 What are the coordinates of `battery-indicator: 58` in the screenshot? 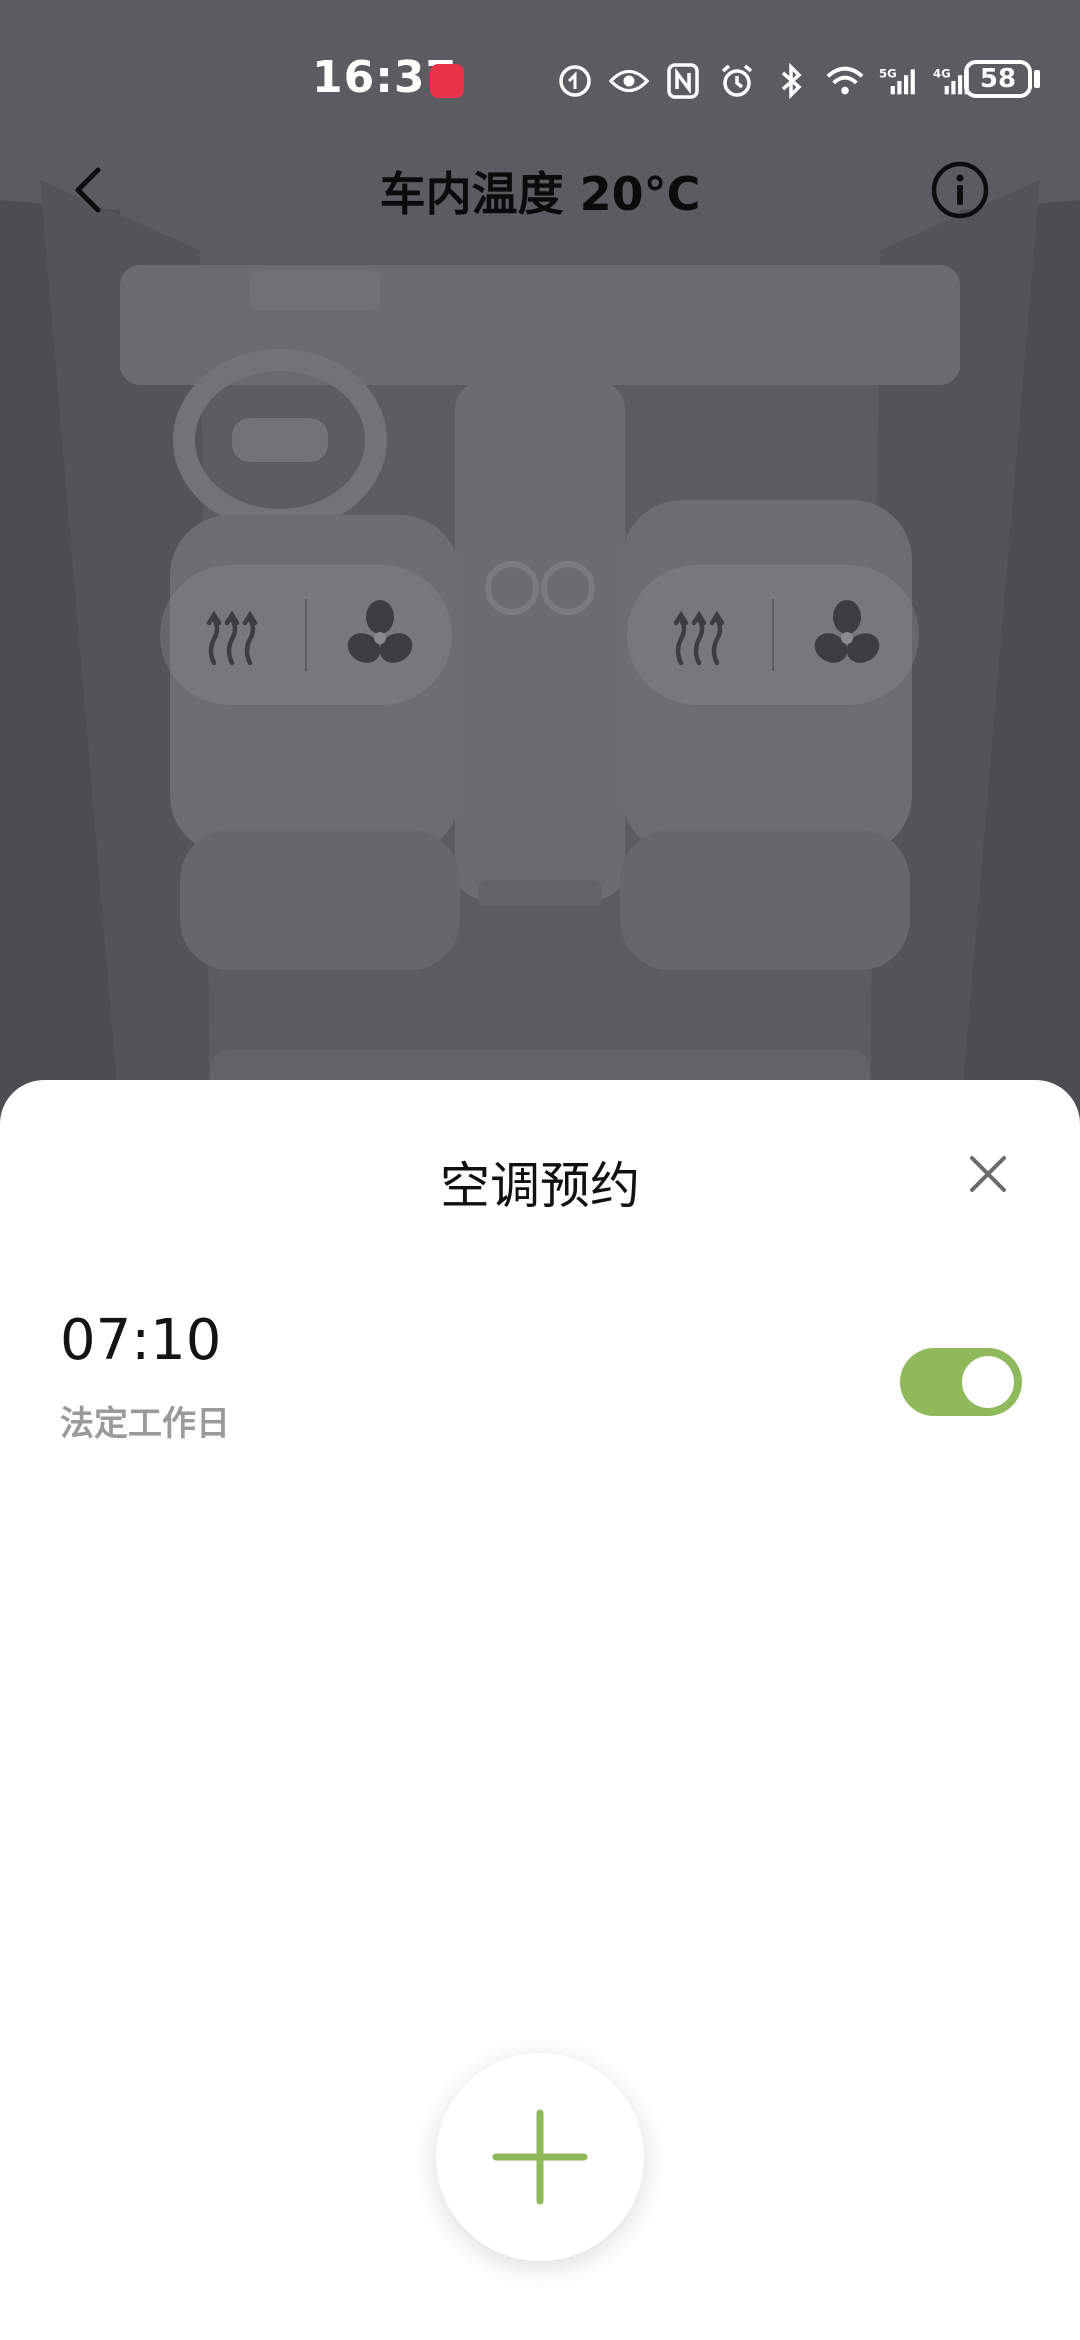 It's located at (998, 79).